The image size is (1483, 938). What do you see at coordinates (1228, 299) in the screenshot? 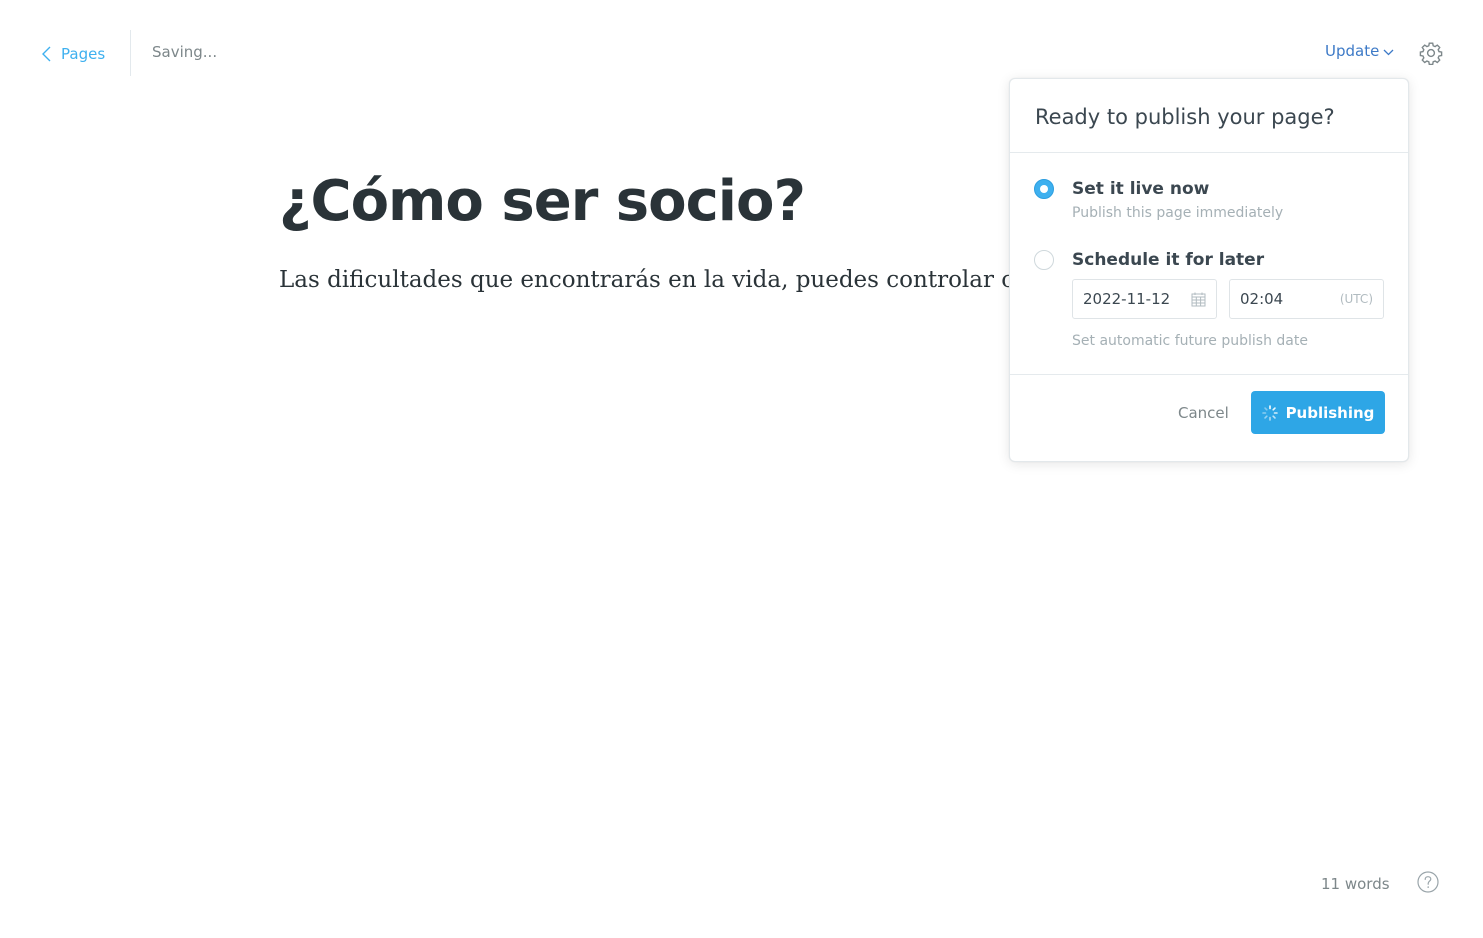
I see `schedule-datetime-row: 2022-11-12 02:04 (UTC)` at bounding box center [1228, 299].